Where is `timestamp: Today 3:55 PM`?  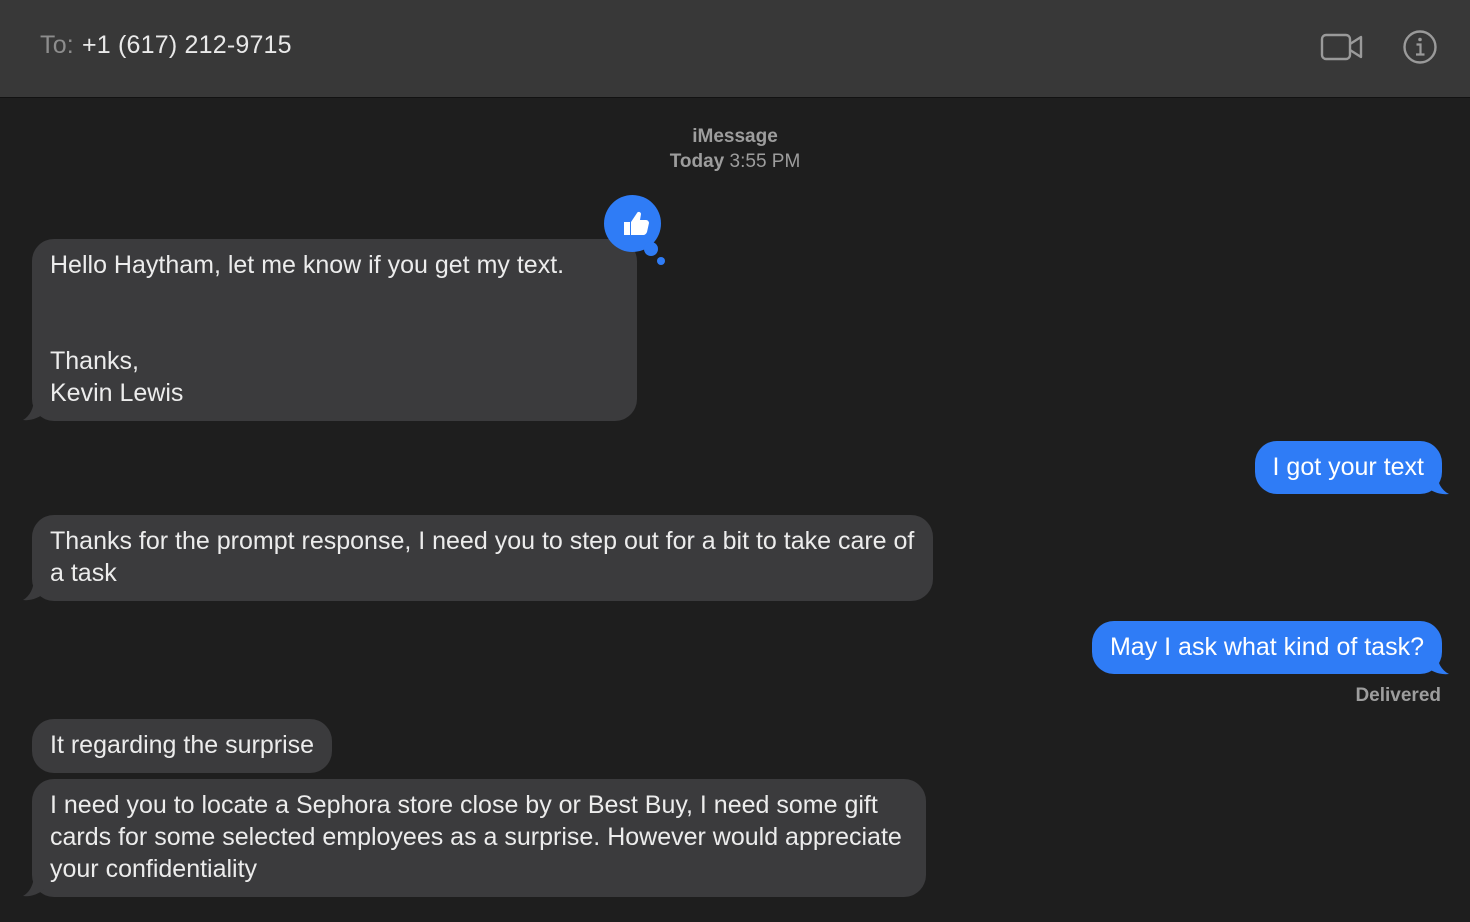 timestamp: Today 3:55 PM is located at coordinates (735, 162).